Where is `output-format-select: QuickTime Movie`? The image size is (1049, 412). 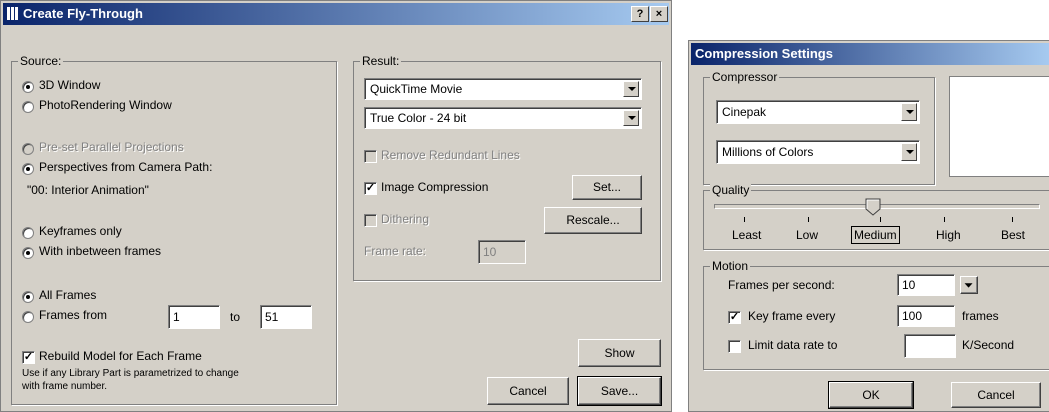
output-format-select: QuickTime Movie is located at coordinates (503, 89).